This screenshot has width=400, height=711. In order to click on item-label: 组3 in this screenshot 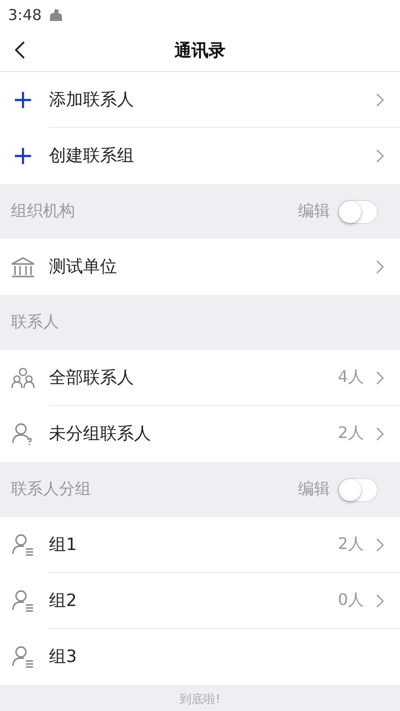, I will do `click(63, 657)`.